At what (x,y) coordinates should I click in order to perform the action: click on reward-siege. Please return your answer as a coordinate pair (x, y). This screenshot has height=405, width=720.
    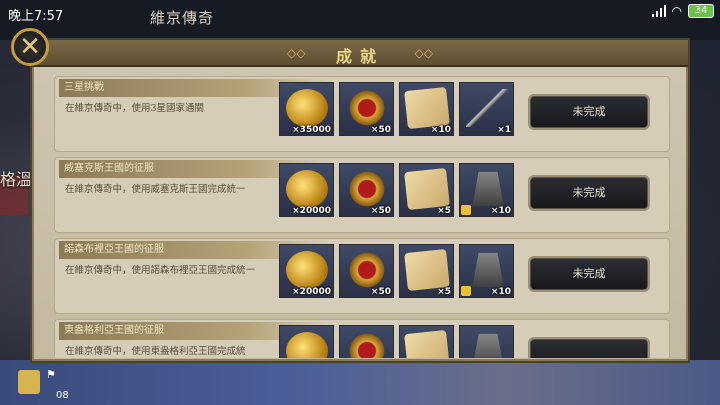
    Looking at the image, I should click on (486, 341).